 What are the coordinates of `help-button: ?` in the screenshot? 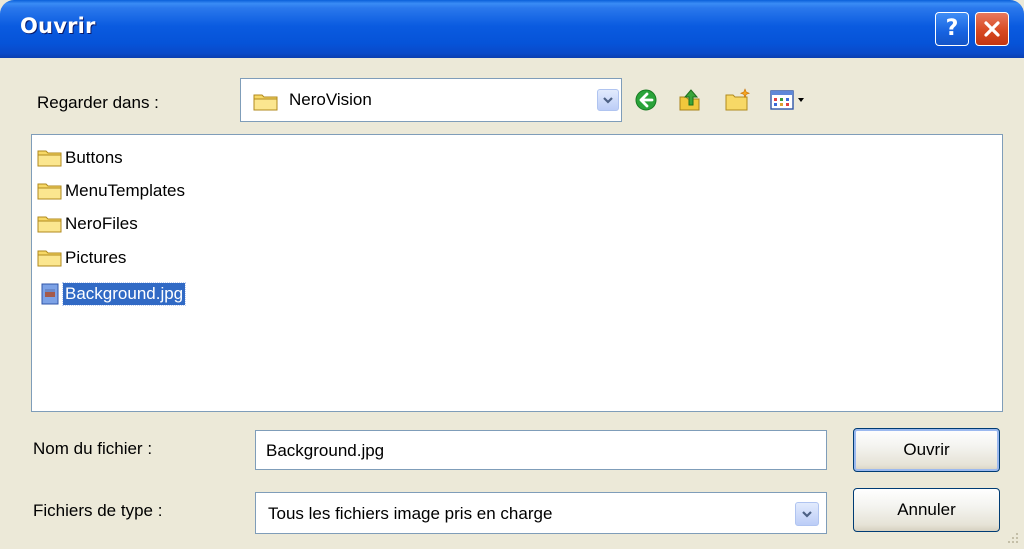 It's located at (952, 29).